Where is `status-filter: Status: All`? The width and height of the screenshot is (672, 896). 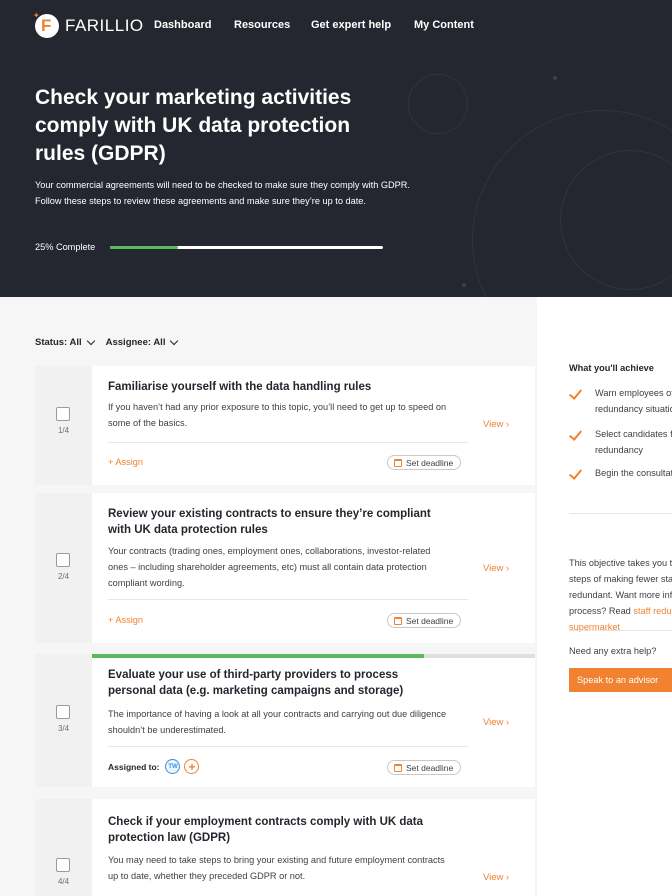 status-filter: Status: All is located at coordinates (65, 342).